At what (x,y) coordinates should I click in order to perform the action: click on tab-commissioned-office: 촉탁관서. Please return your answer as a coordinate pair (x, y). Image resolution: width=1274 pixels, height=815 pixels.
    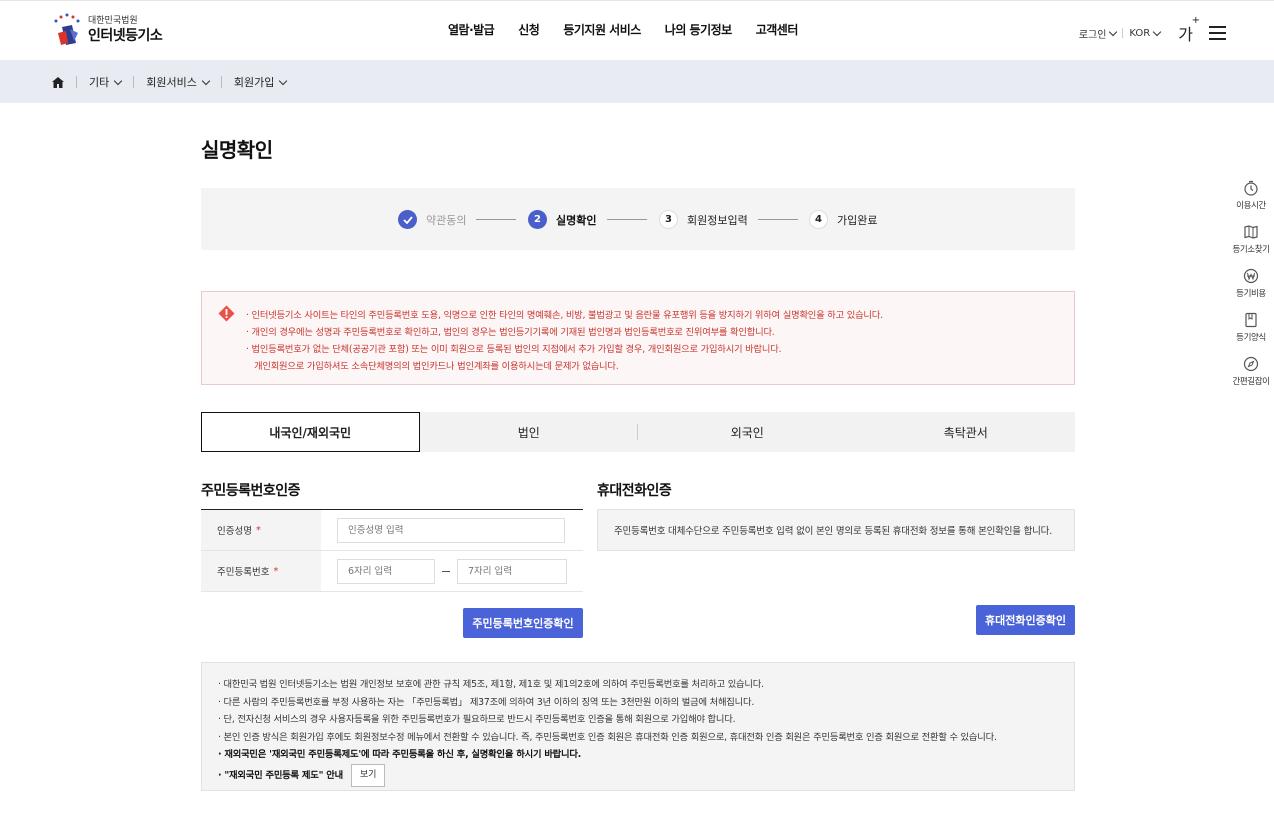
    Looking at the image, I should click on (966, 432).